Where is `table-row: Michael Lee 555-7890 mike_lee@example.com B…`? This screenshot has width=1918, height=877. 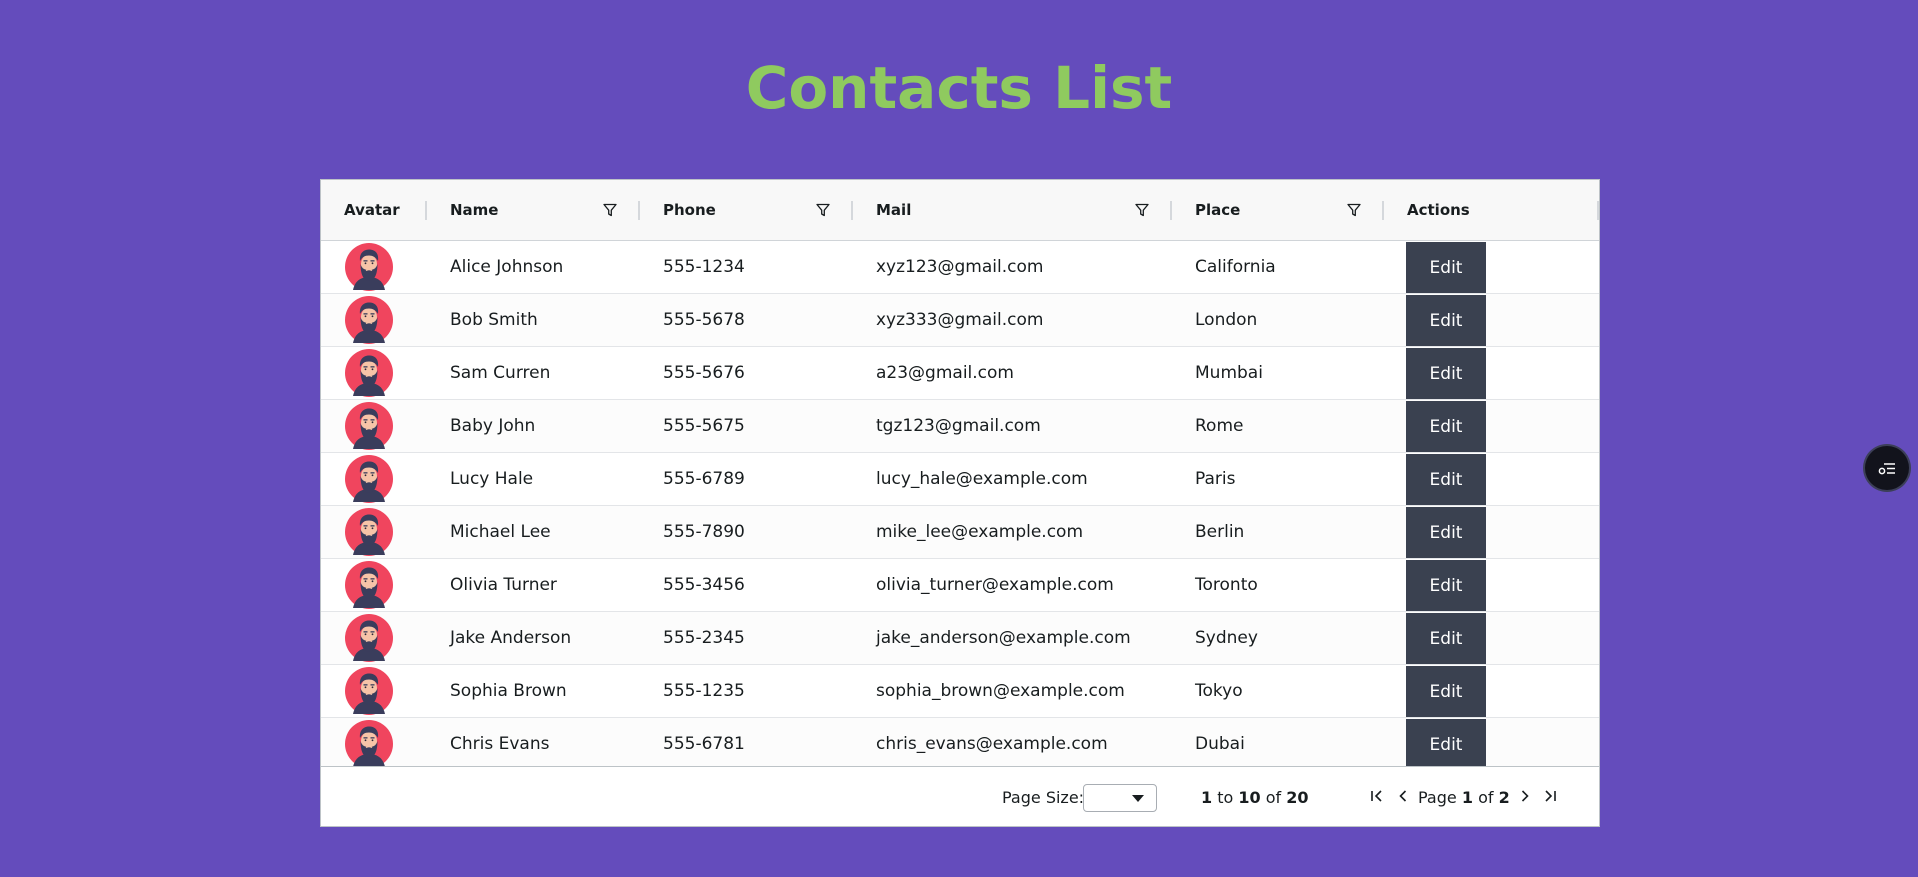
table-row: Michael Lee 555-7890 mike_lee@example.com B… is located at coordinates (960, 532).